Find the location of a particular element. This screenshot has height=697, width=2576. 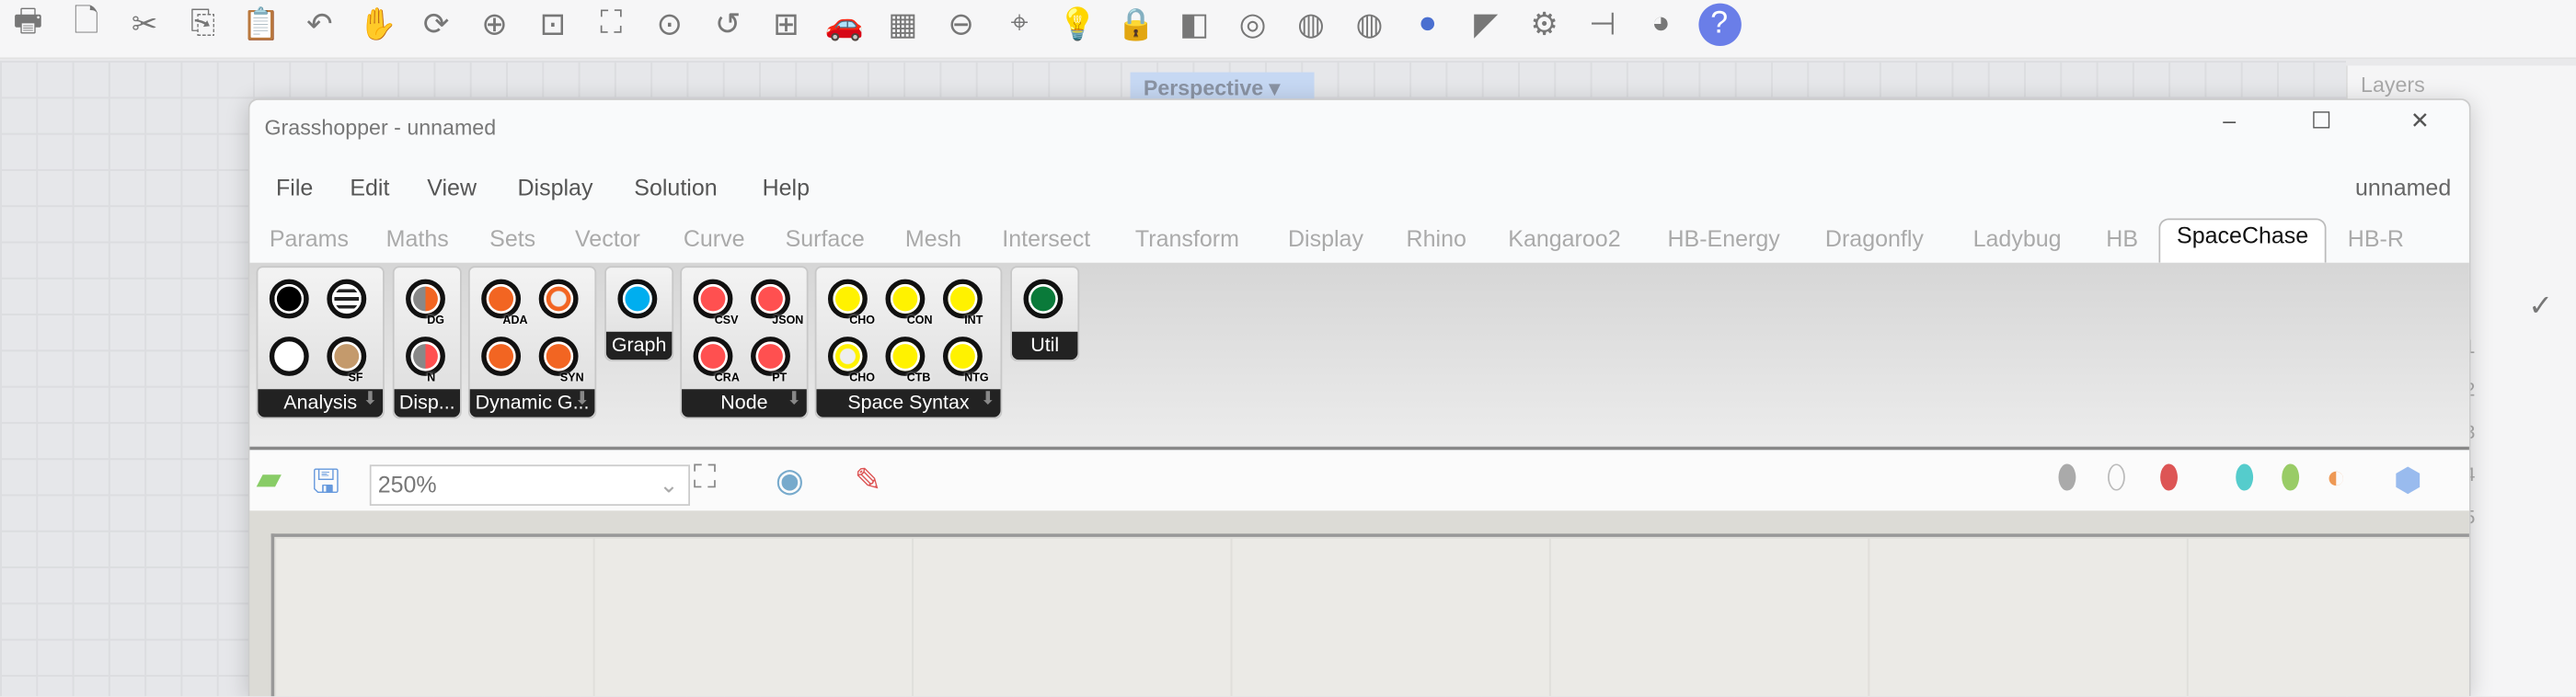

tab-params: Params is located at coordinates (309, 238).